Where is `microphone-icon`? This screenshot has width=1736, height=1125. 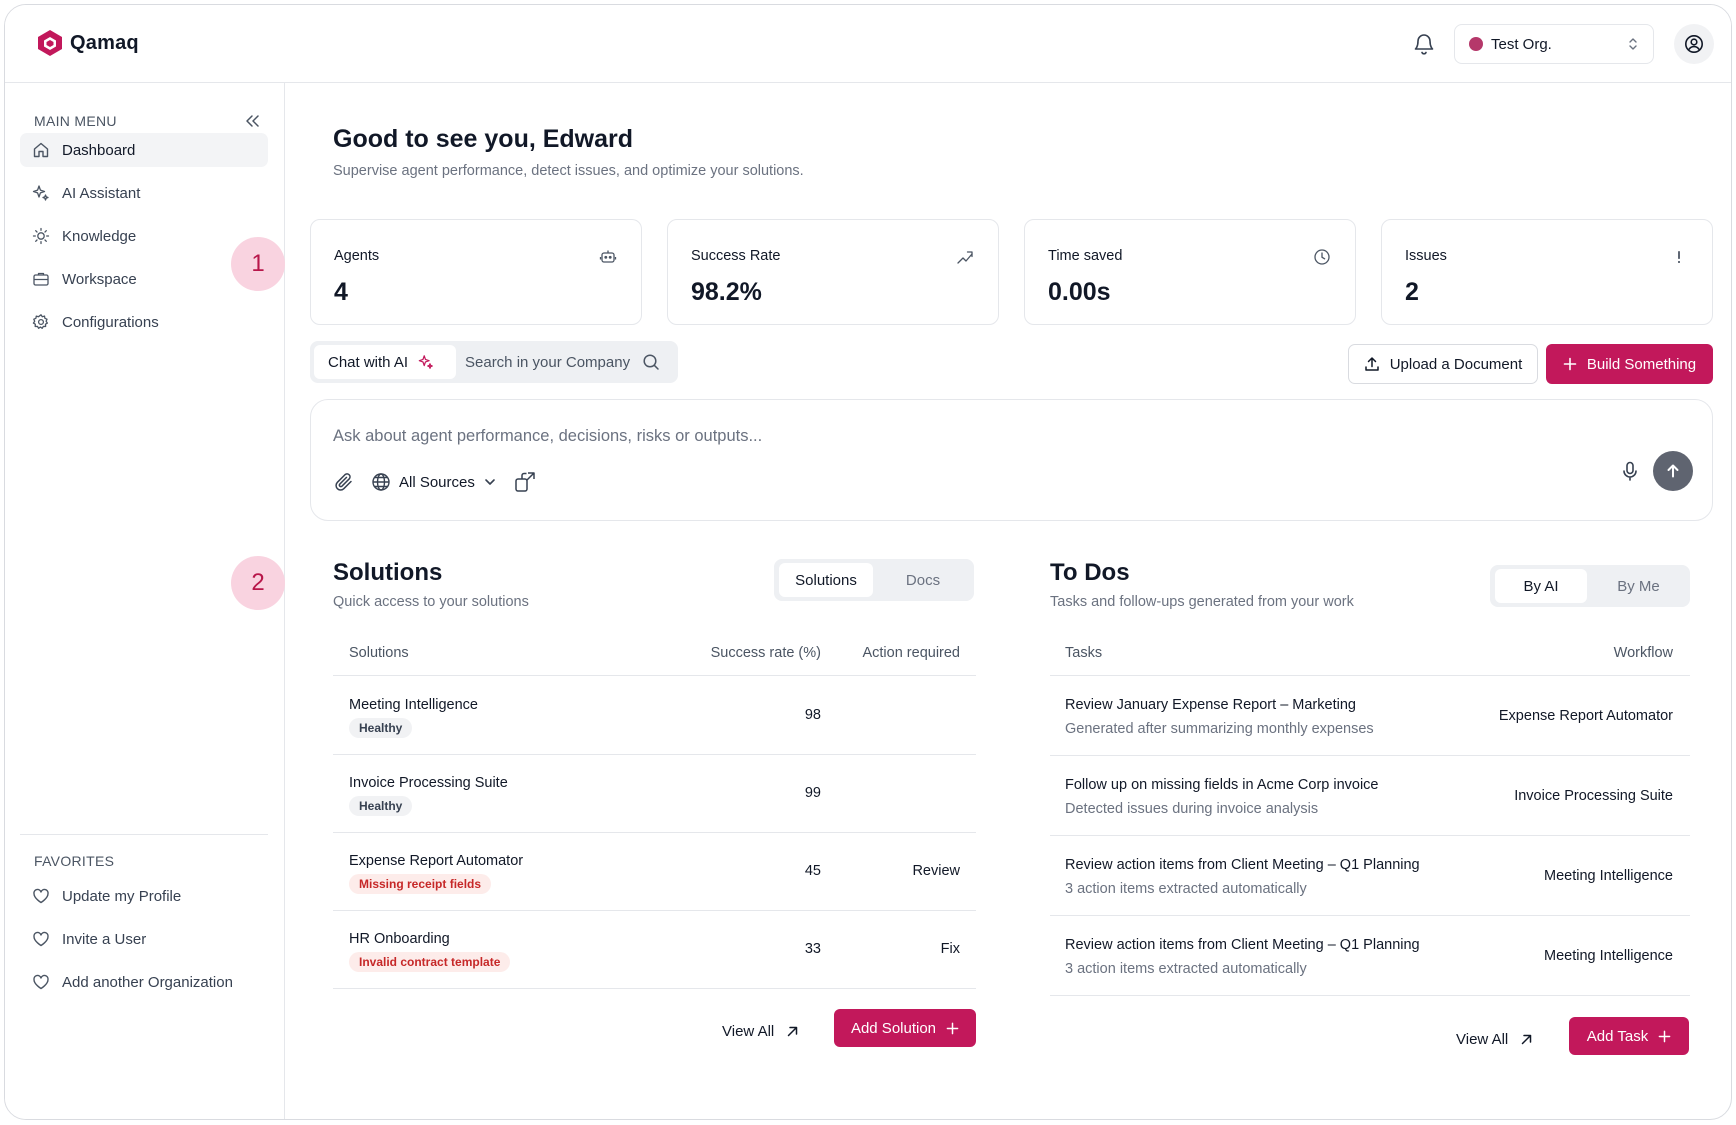
microphone-icon is located at coordinates (1630, 471).